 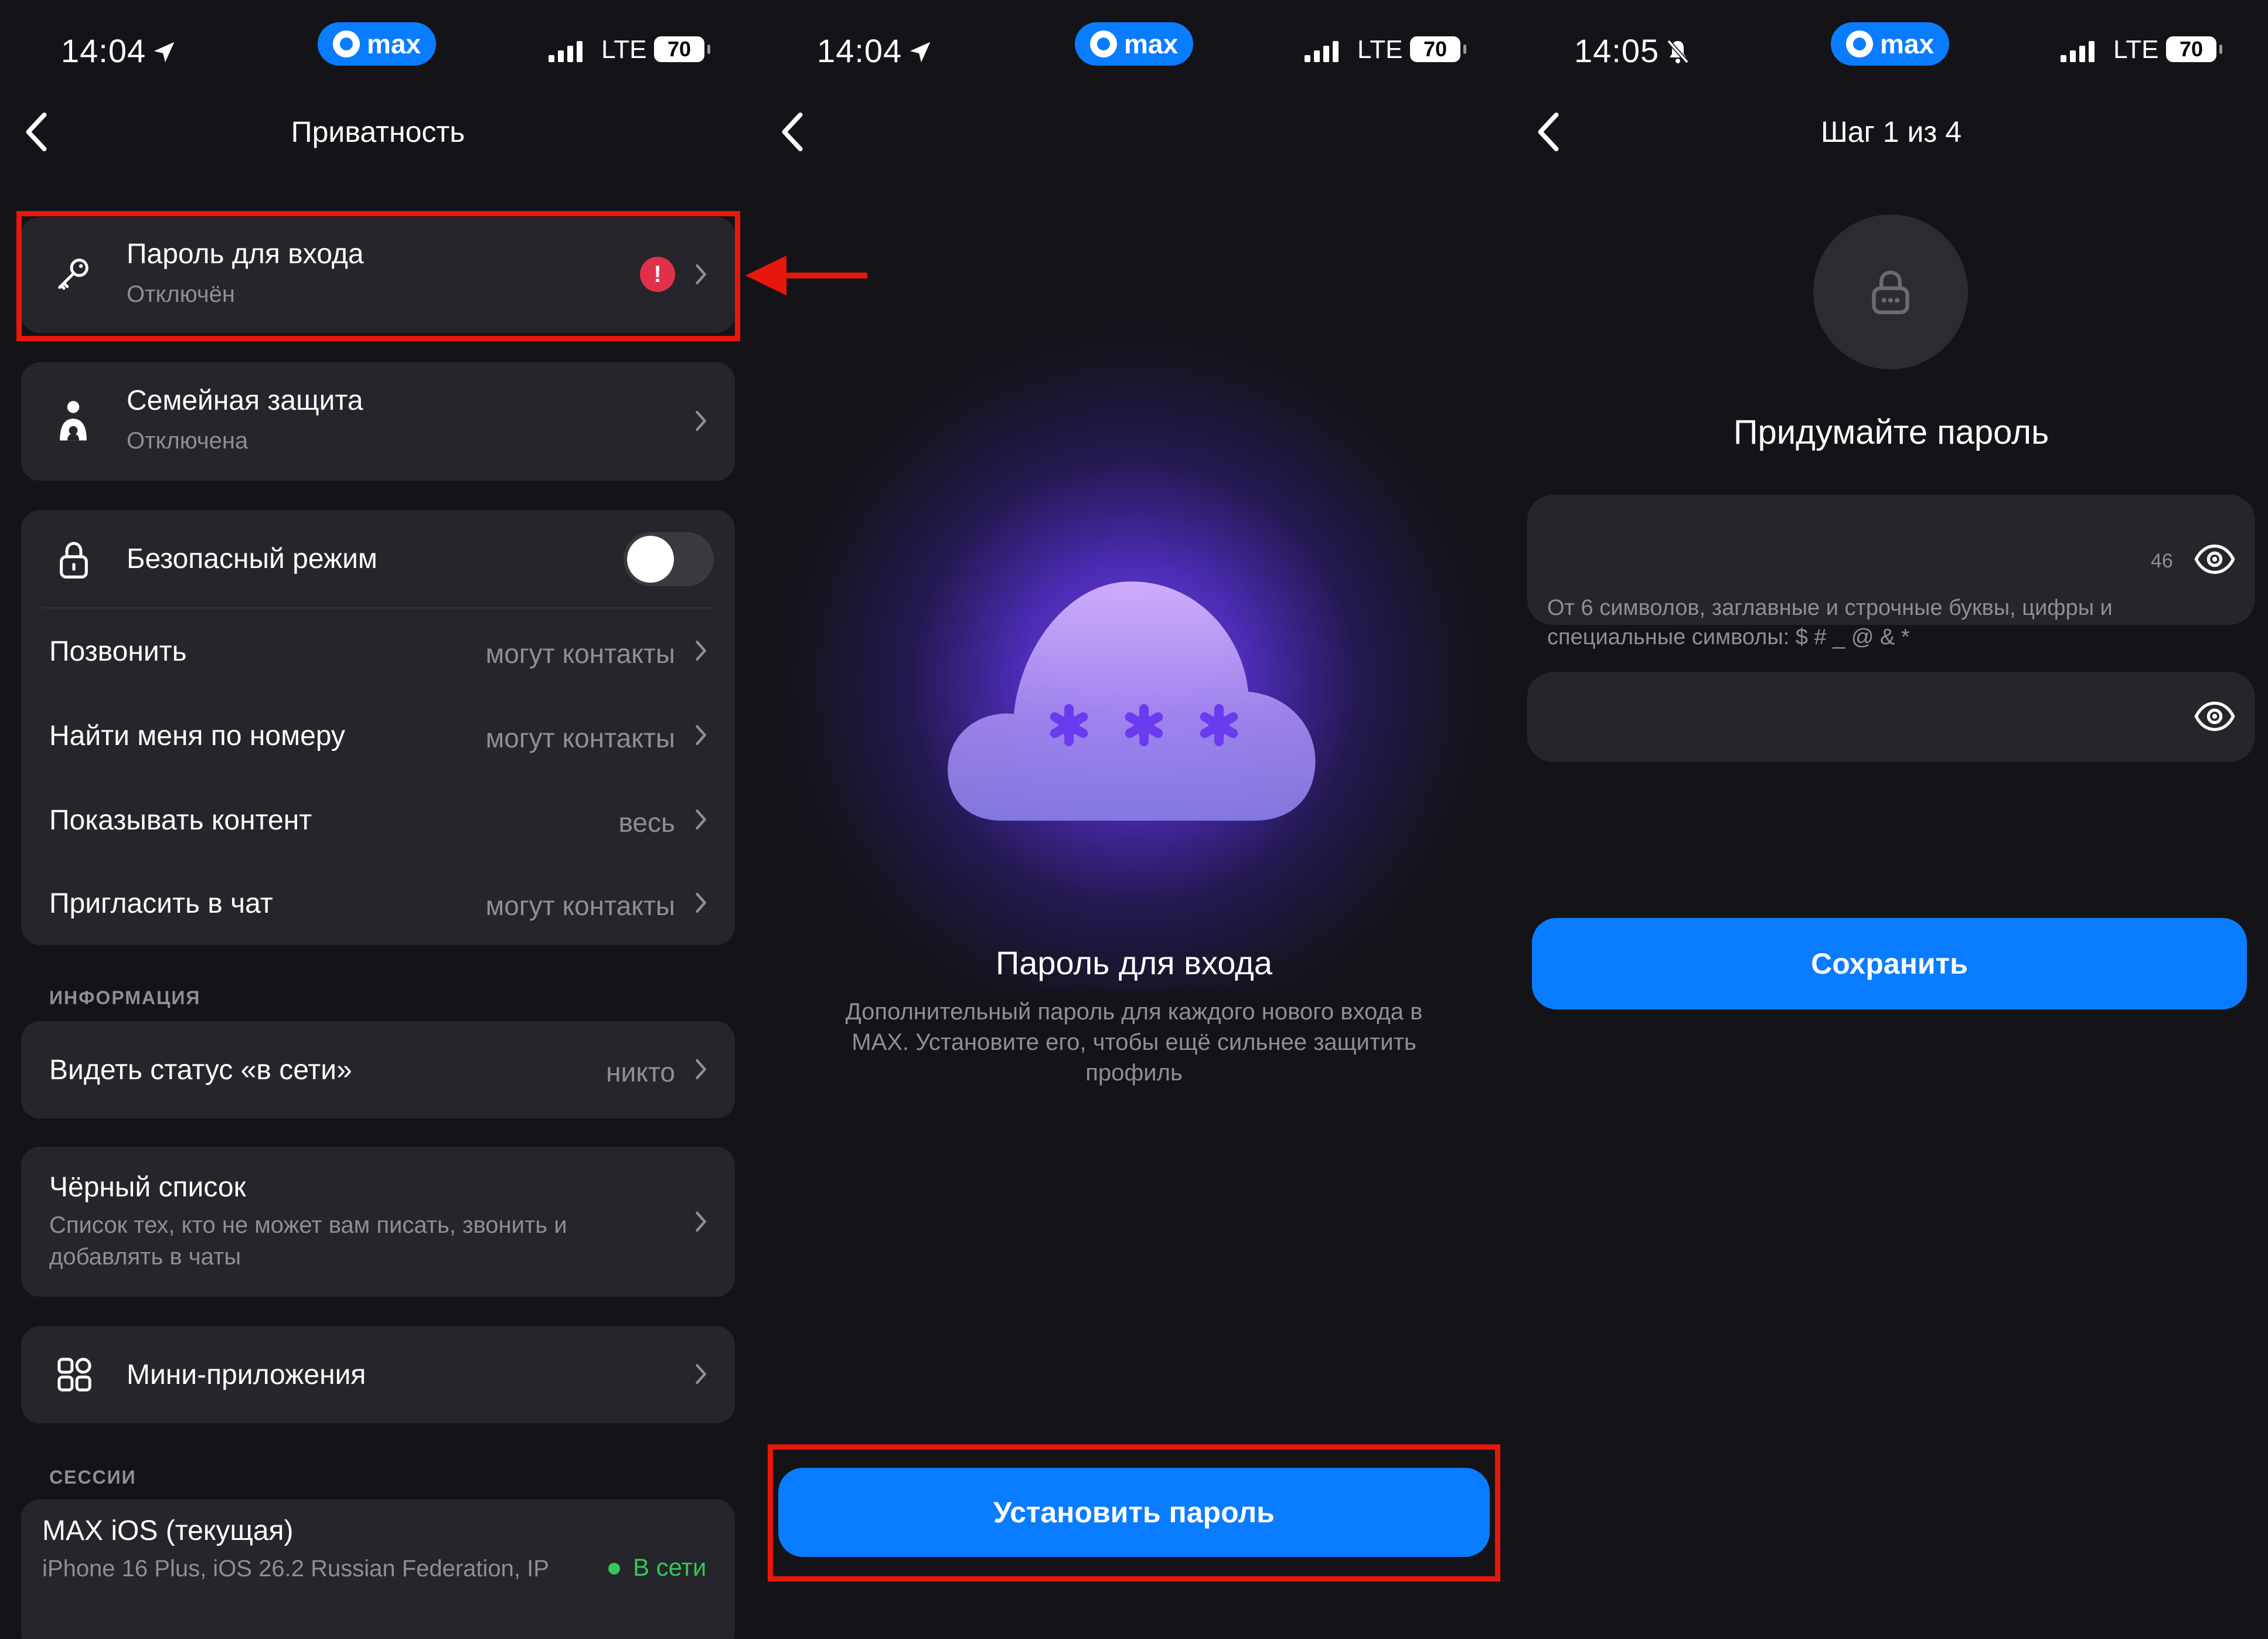 What do you see at coordinates (670, 1567) in the screenshot?
I see `session-status: В сети` at bounding box center [670, 1567].